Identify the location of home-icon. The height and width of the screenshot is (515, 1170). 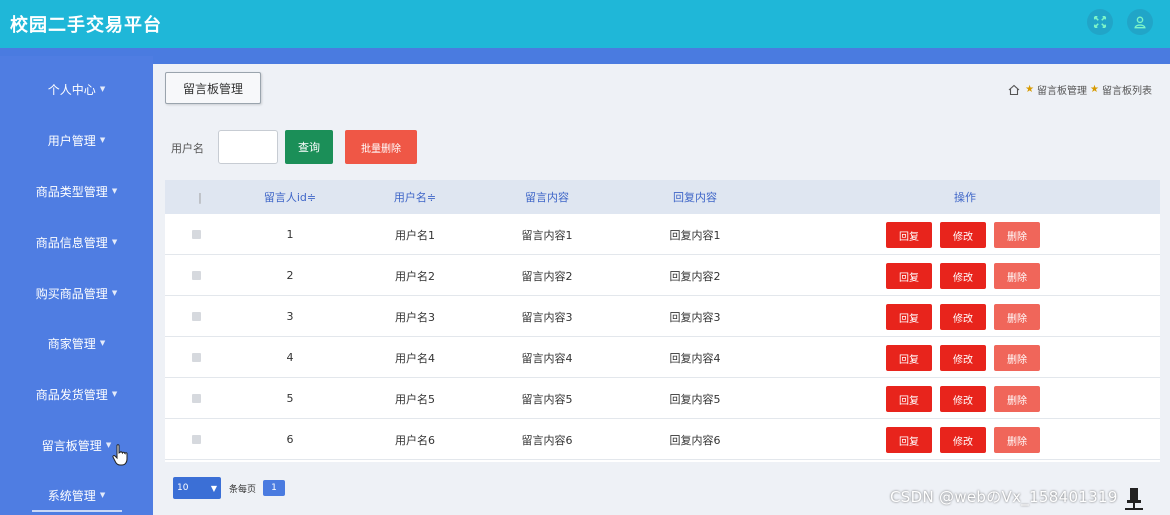
(1014, 90).